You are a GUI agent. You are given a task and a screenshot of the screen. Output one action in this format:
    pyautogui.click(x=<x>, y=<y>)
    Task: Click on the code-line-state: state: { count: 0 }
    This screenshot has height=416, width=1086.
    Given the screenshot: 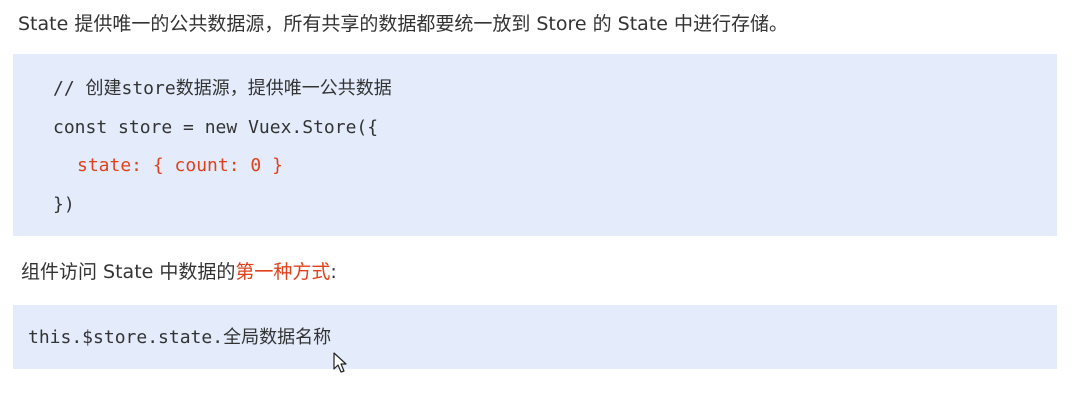 What is the action you would take?
    pyautogui.click(x=180, y=165)
    